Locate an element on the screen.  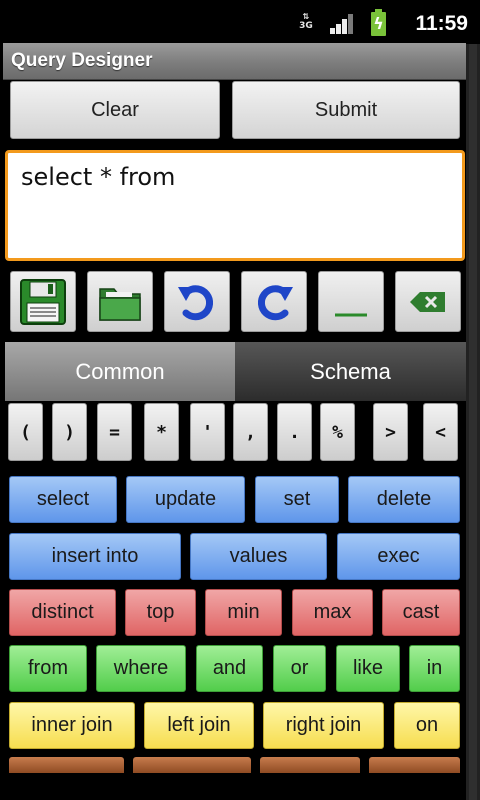
keyword-where-button: where is located at coordinates (141, 668).